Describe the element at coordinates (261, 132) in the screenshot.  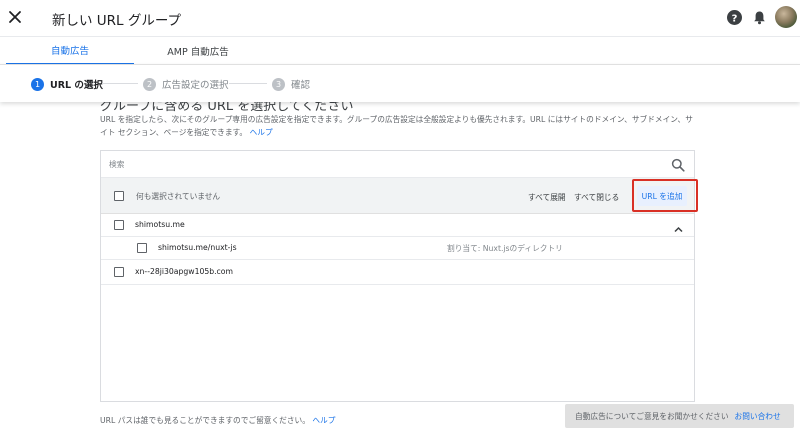
I see `help-link: ヘルプ` at that location.